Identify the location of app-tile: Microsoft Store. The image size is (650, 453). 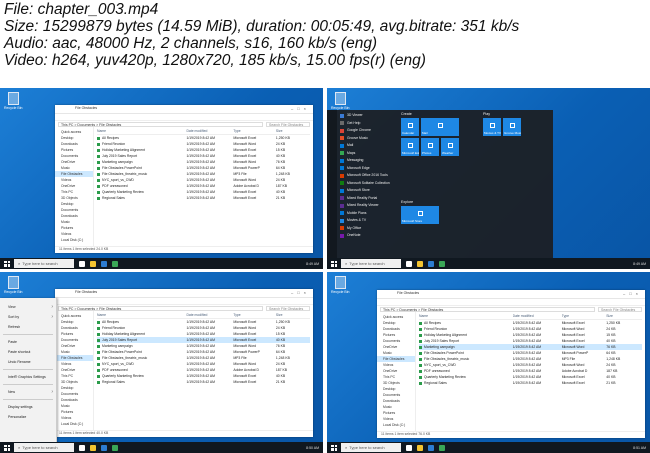
(420, 215).